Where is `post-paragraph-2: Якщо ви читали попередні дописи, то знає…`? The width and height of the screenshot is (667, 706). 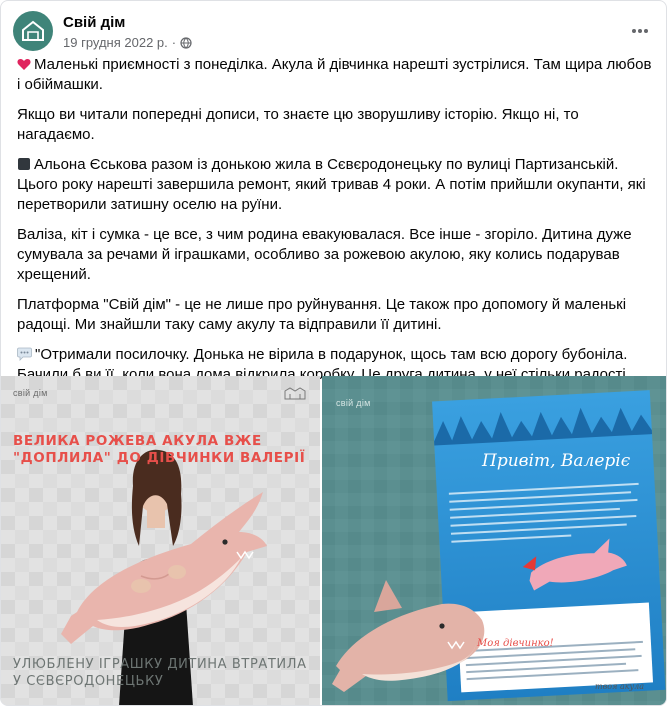 post-paragraph-2: Якщо ви читали попередні дописи, то знає… is located at coordinates (335, 125).